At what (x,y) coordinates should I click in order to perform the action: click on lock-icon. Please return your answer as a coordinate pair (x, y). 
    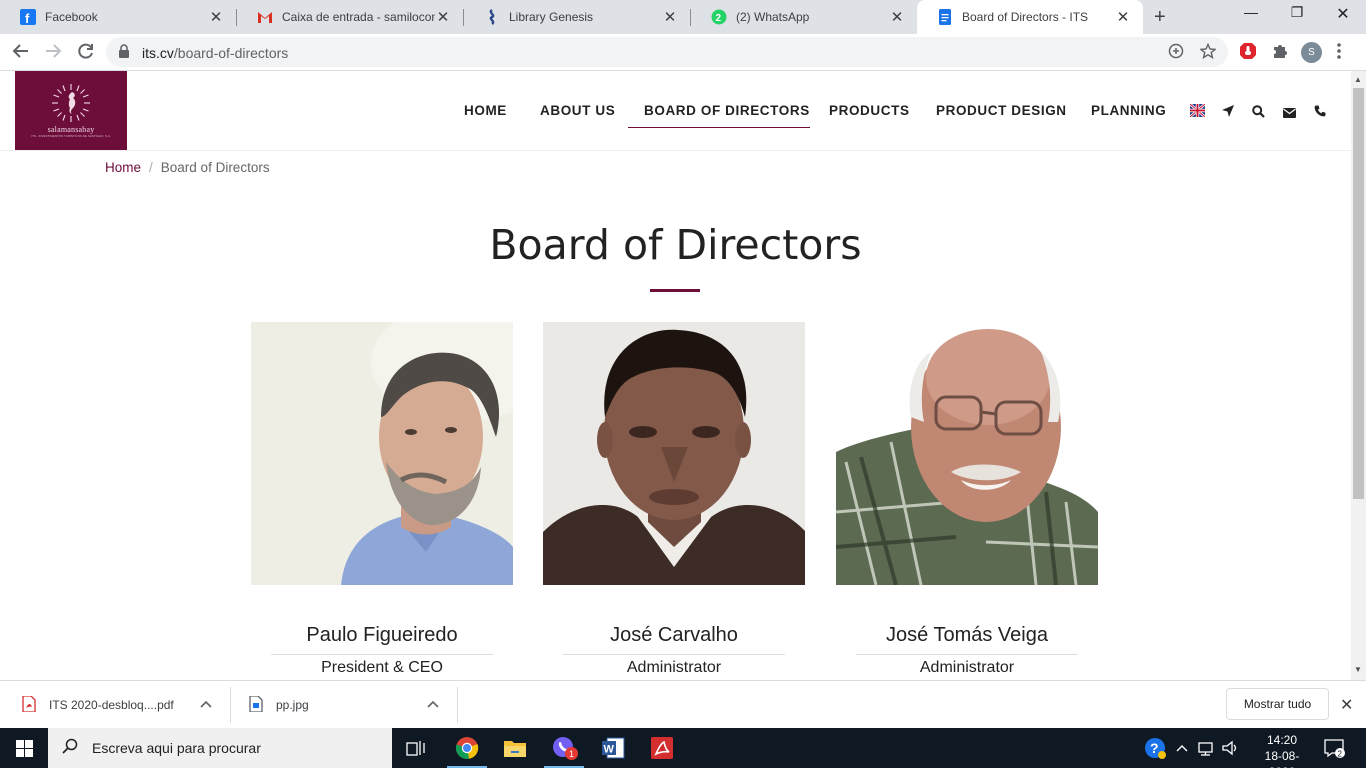
    Looking at the image, I should click on (124, 53).